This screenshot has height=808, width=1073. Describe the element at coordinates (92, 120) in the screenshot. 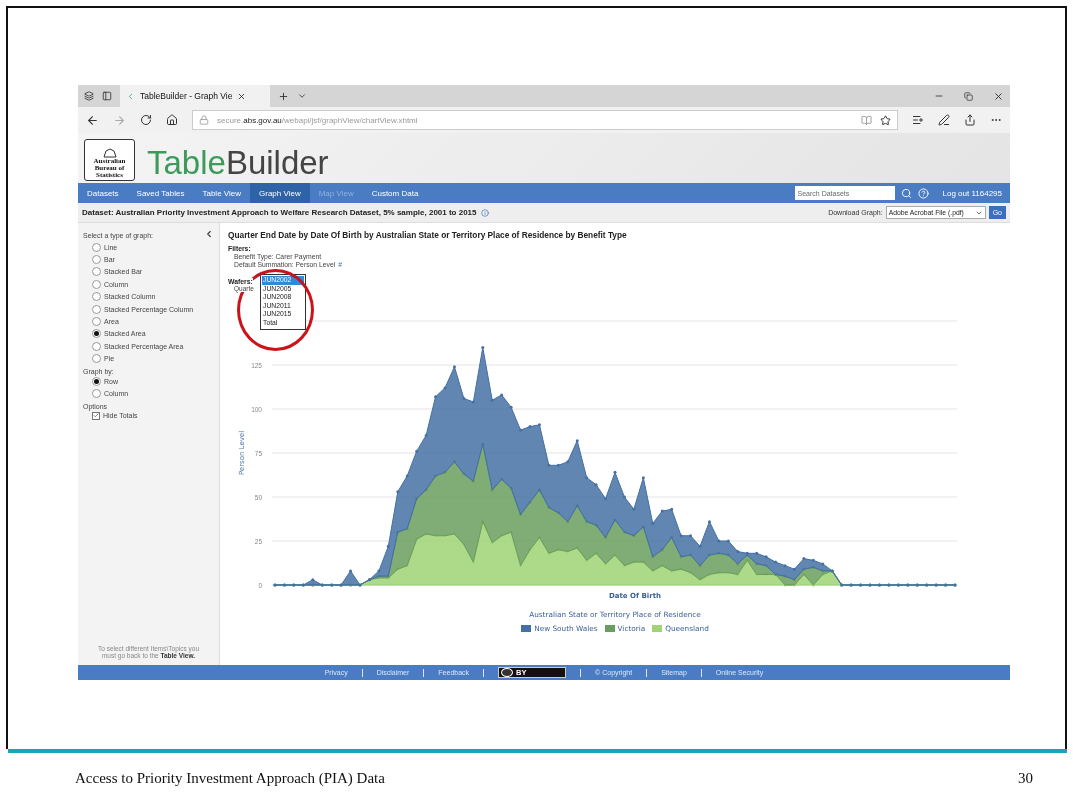

I see `back-icon` at that location.